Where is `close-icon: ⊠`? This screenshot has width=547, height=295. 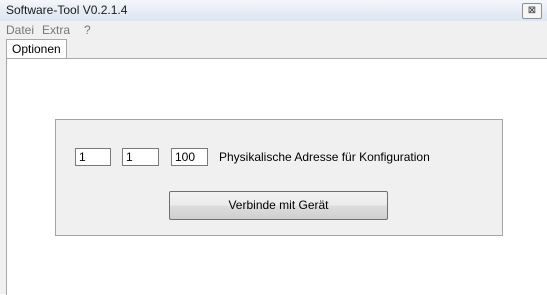
close-icon: ⊠ is located at coordinates (532, 11).